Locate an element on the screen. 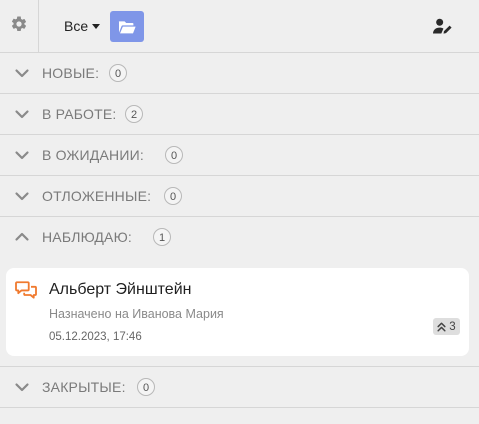  caret-down-icon is located at coordinates (96, 26).